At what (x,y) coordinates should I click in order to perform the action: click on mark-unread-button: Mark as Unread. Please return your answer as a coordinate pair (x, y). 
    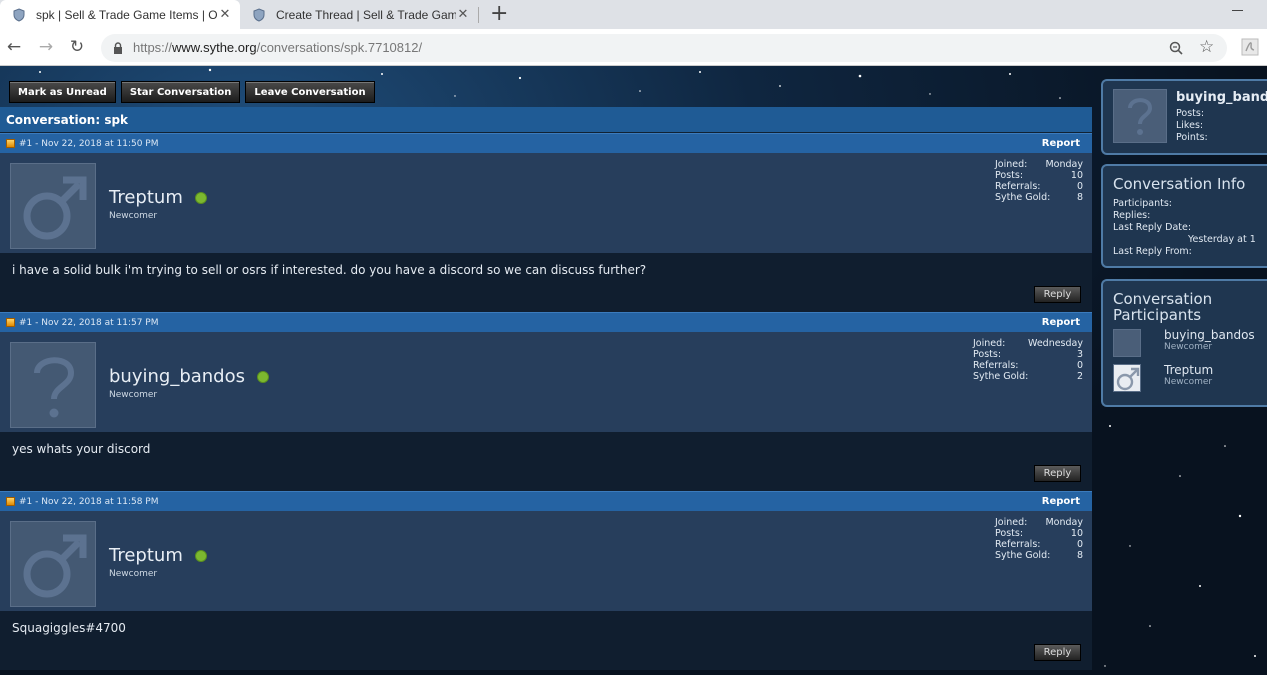
    Looking at the image, I should click on (62, 92).